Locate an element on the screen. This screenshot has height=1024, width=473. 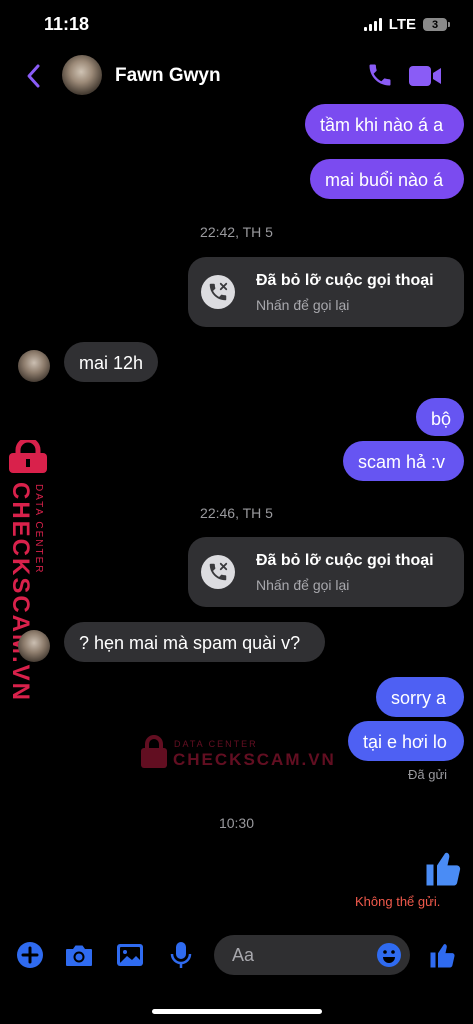
sent-like-message is located at coordinates (444, 870).